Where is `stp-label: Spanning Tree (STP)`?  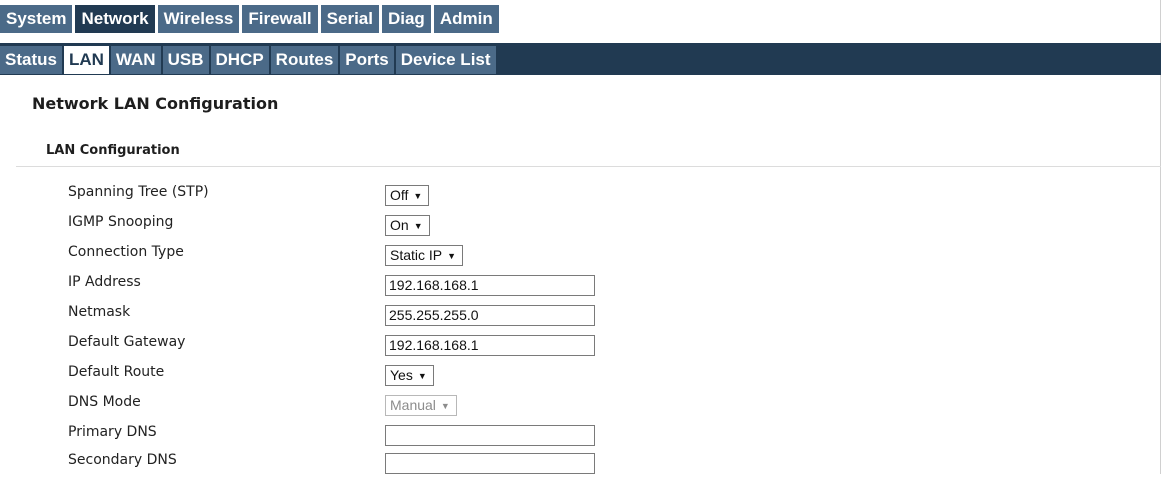
stp-label: Spanning Tree (STP) is located at coordinates (138, 192).